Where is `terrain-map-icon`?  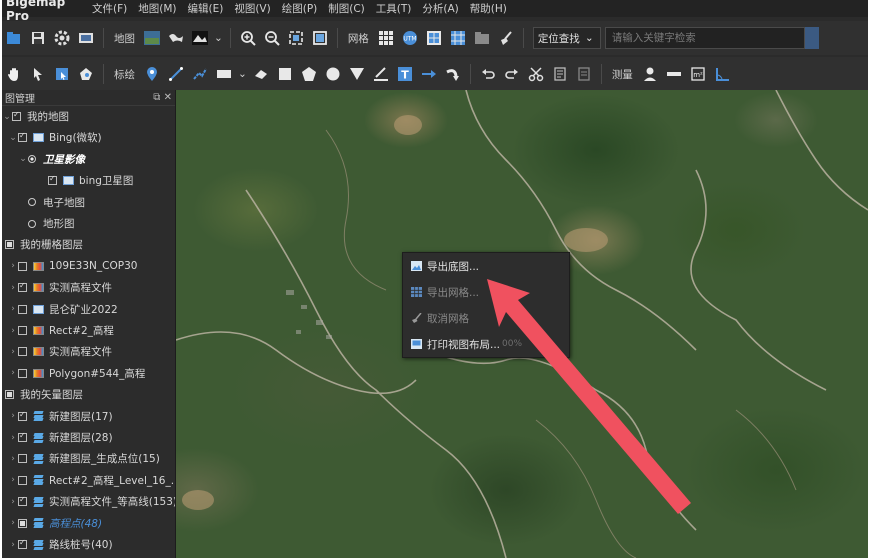
terrain-map-icon is located at coordinates (200, 38).